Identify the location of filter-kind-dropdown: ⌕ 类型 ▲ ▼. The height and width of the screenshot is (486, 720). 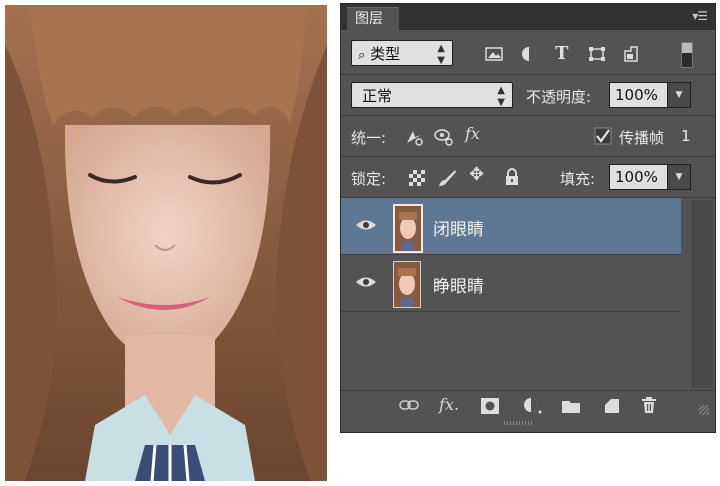
(402, 53).